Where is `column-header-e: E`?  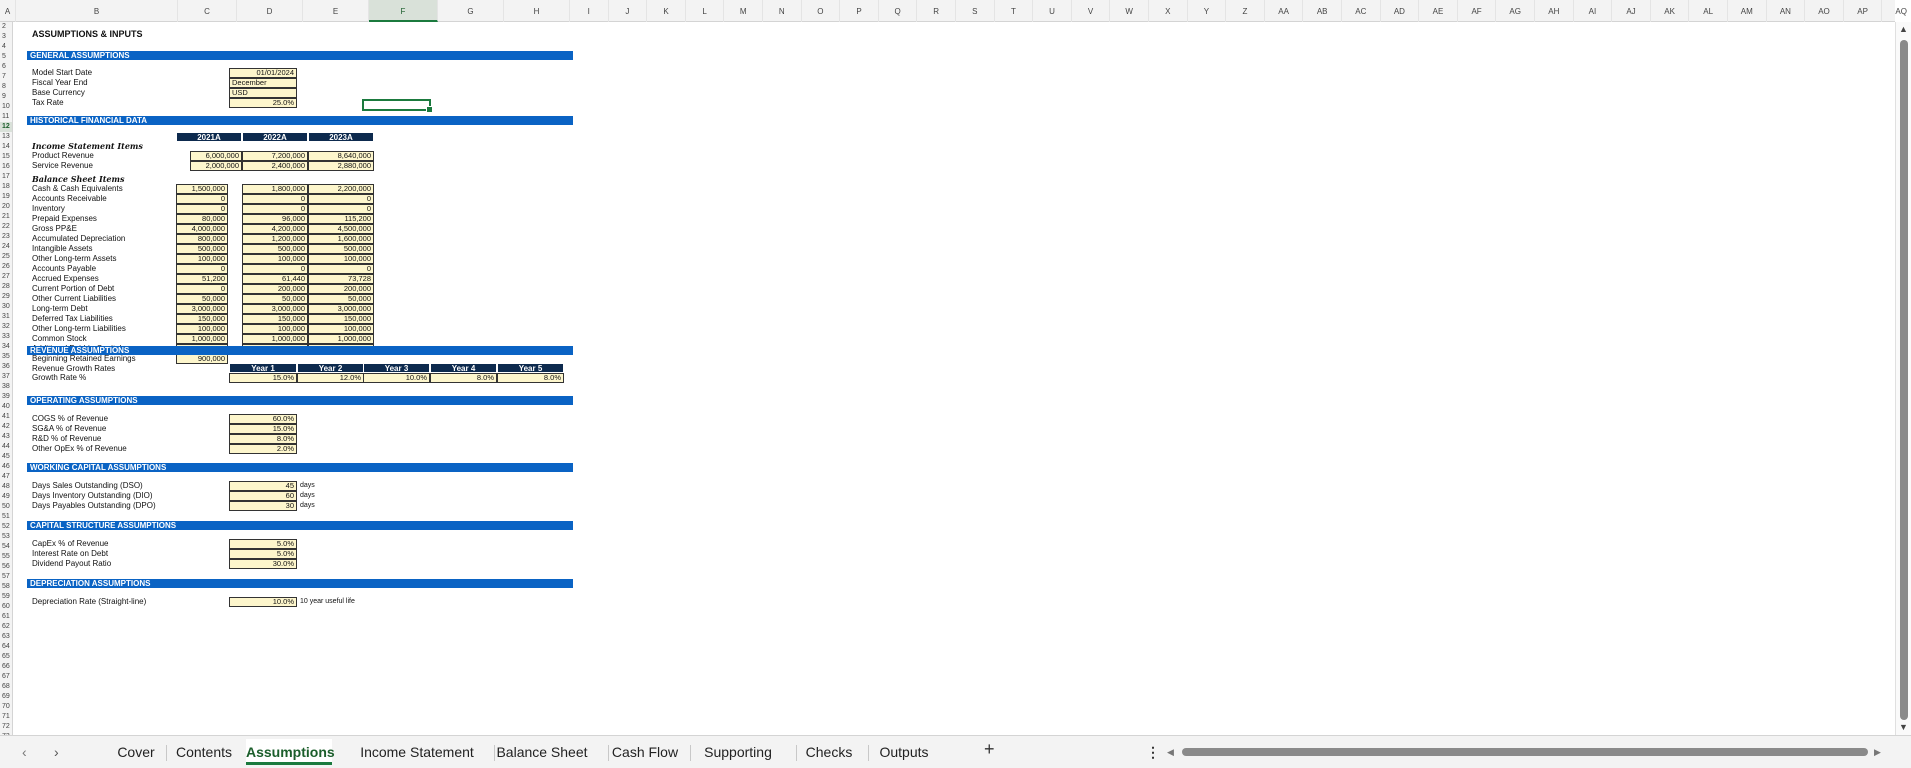
column-header-e: E is located at coordinates (336, 11).